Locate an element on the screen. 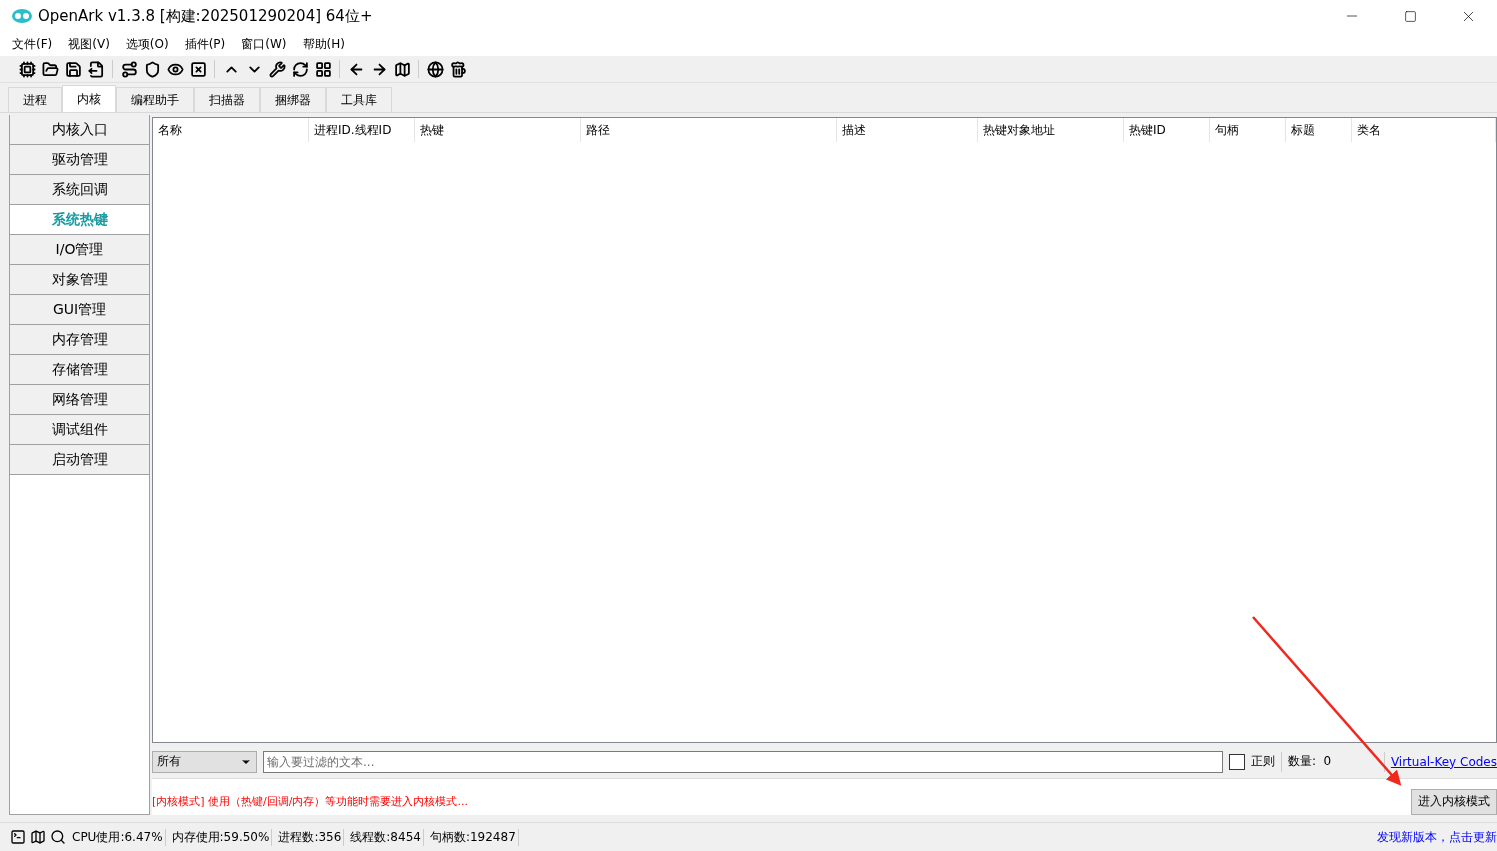 Image resolution: width=1497 pixels, height=851 pixels. regex-label: 正则 is located at coordinates (1262, 762).